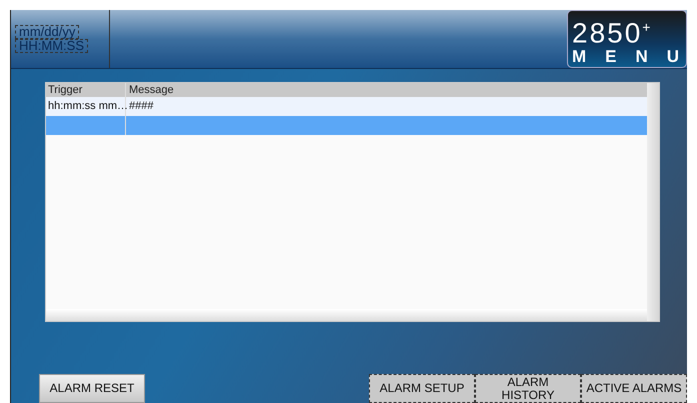  Describe the element at coordinates (346, 315) in the screenshot. I see `horizontal-scrollbar` at that location.